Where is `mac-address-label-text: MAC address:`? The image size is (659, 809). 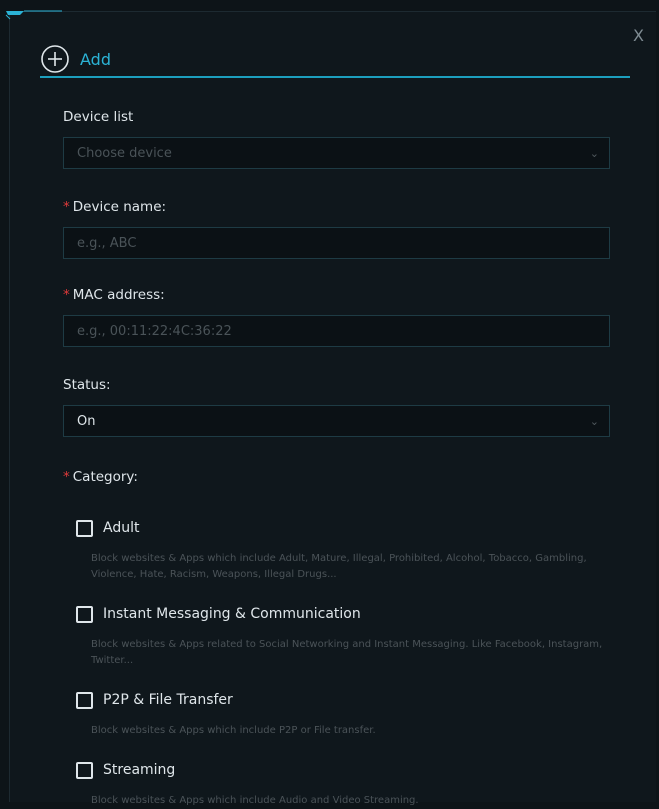
mac-address-label-text: MAC address: is located at coordinates (118, 295).